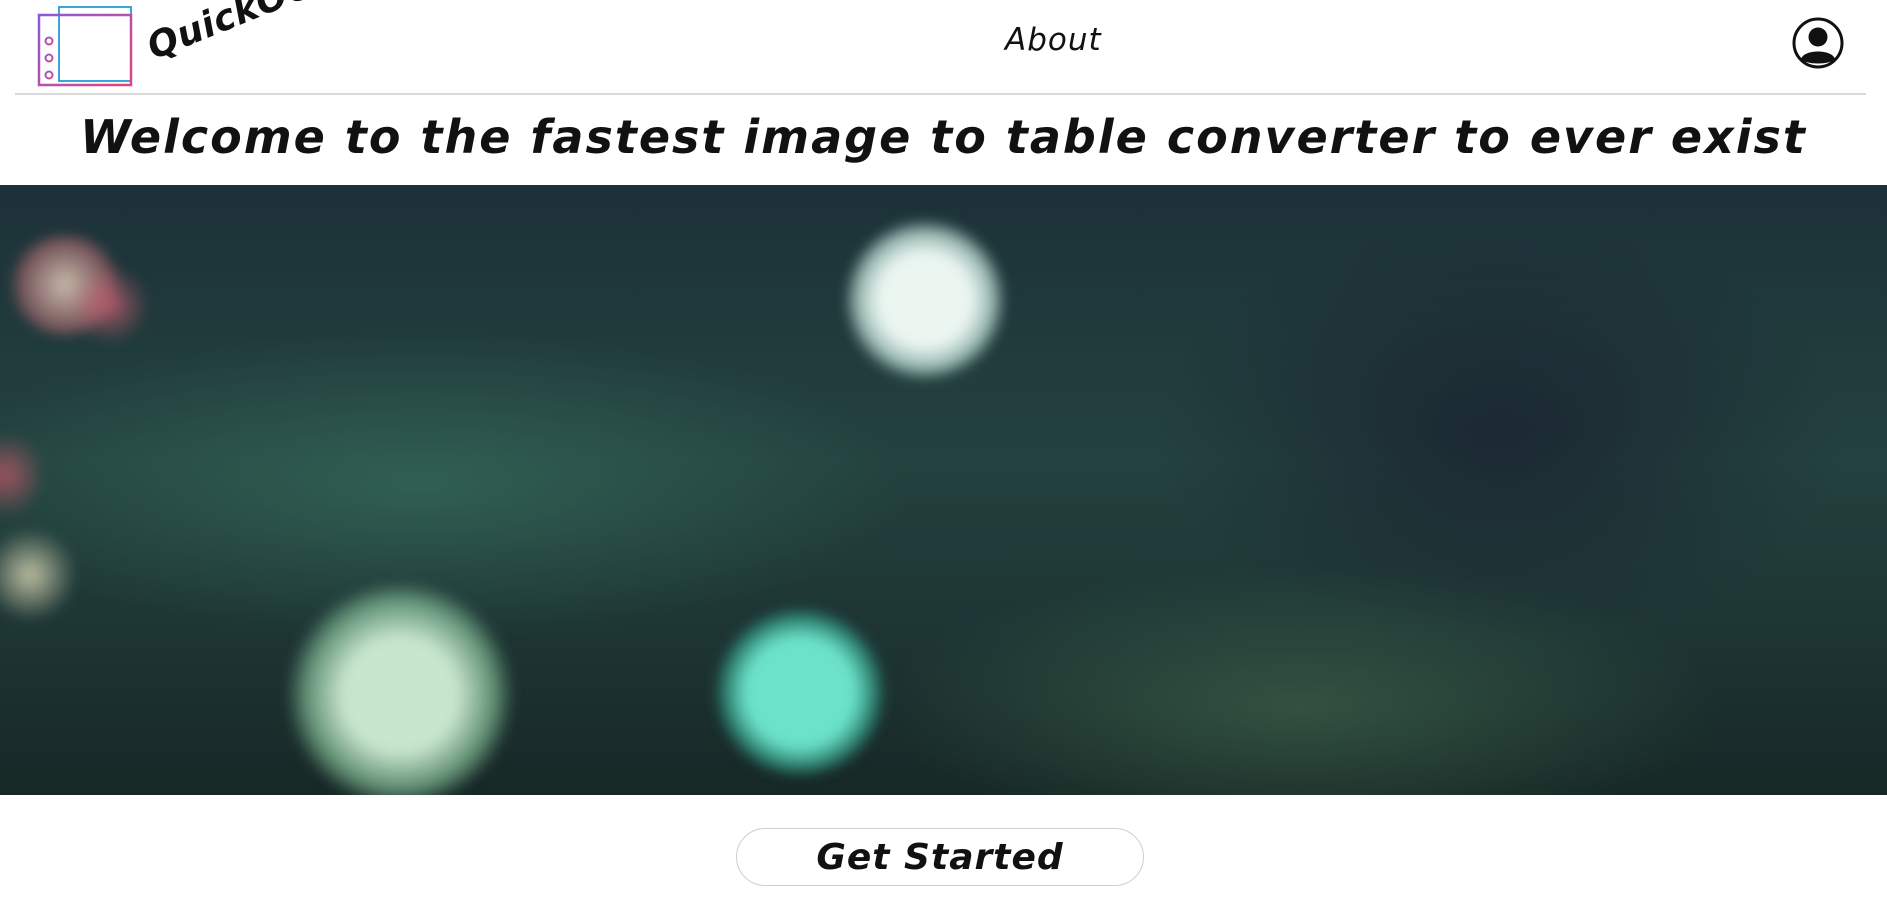 The image size is (1887, 916). I want to click on logo: QuickOCR, so click(191, 43).